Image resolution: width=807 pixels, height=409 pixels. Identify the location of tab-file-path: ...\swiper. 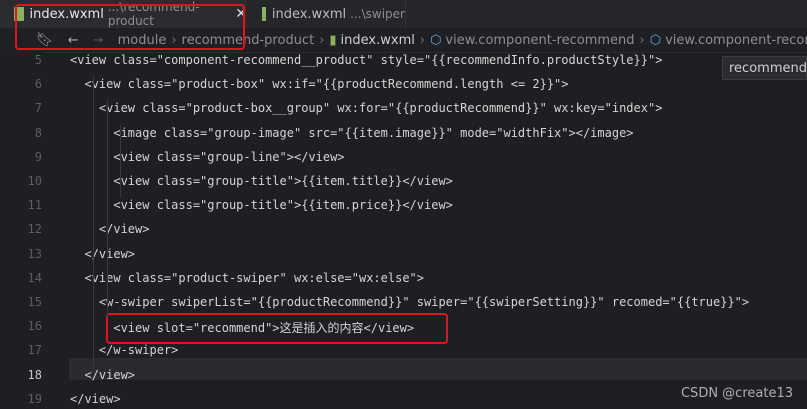
(377, 14).